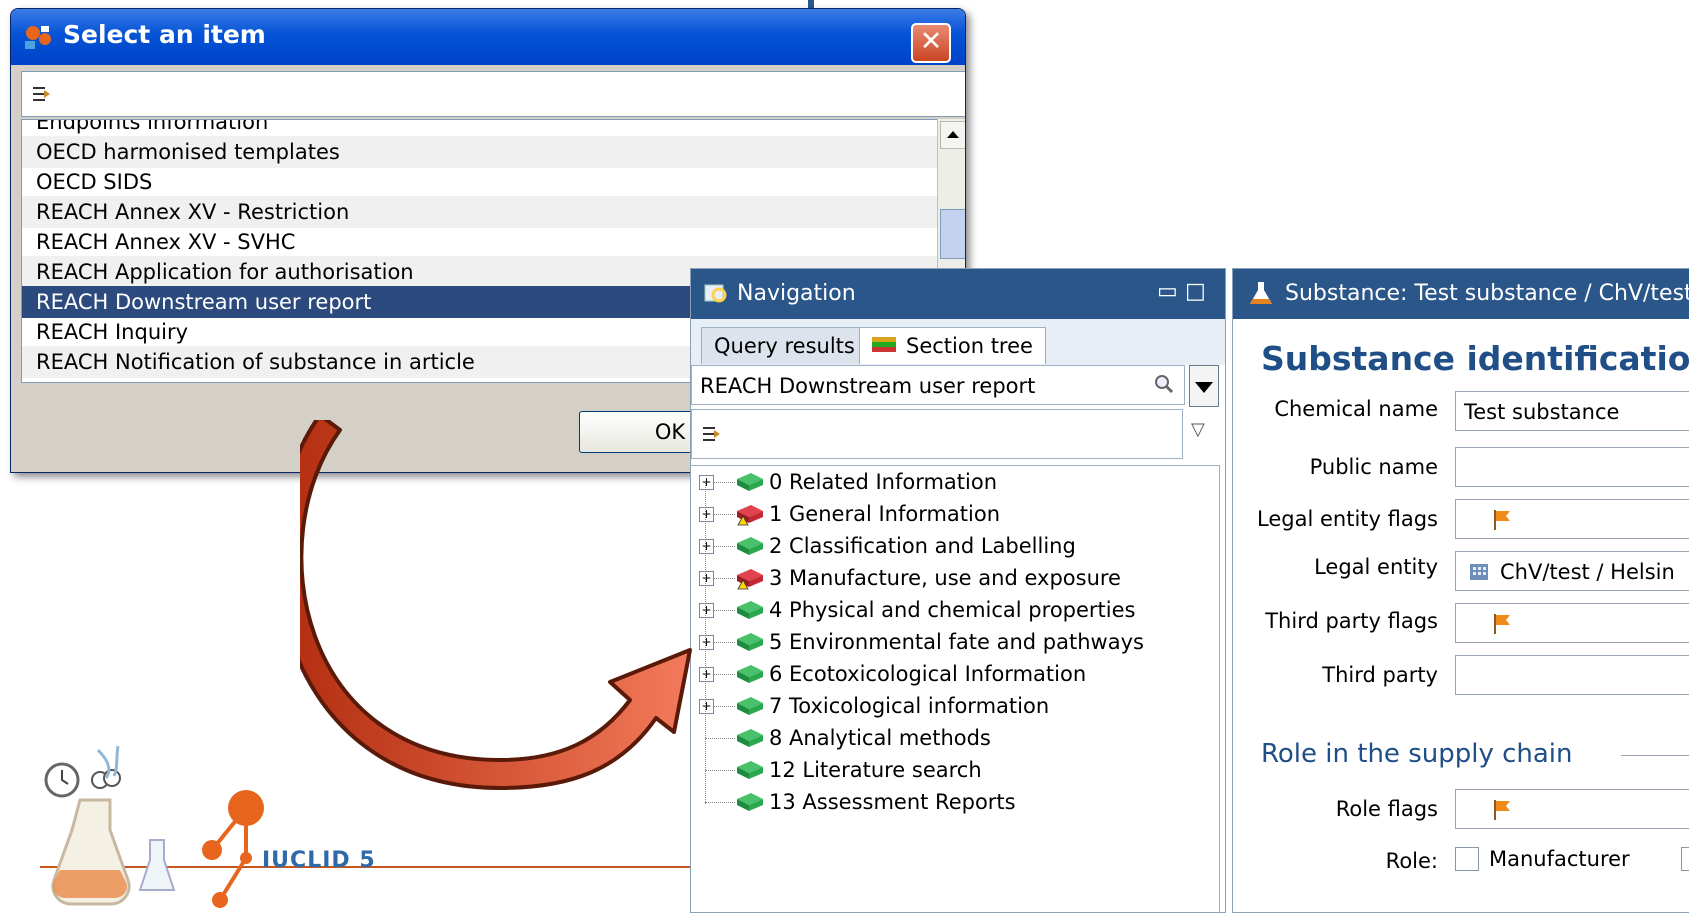 This screenshot has height=914, width=1689. Describe the element at coordinates (1417, 754) in the screenshot. I see `role-section-title: Role in the supply chain` at that location.